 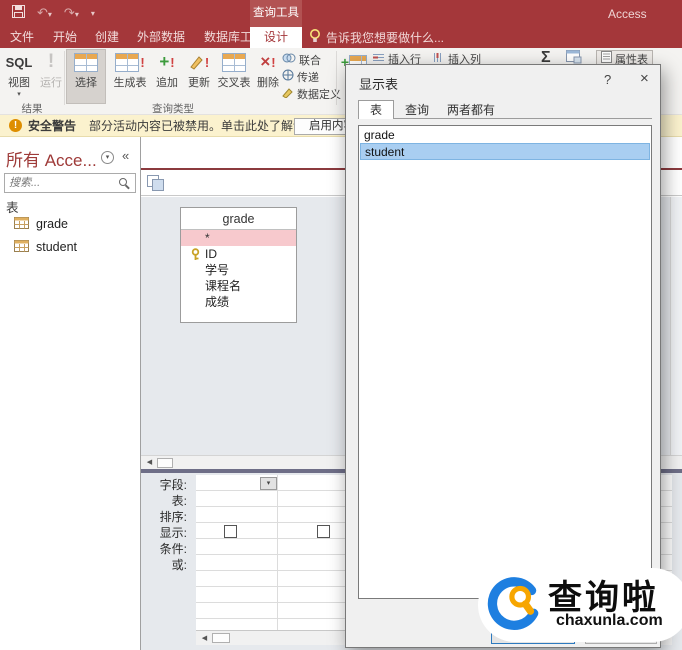 I want to click on field-row: 成绩, so click(x=238, y=302).